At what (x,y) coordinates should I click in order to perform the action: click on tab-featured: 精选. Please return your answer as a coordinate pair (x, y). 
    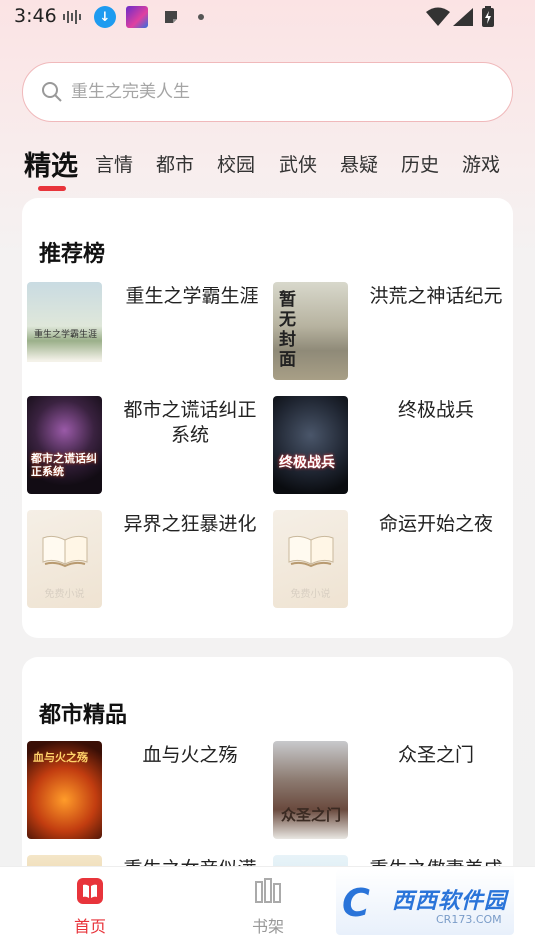
    Looking at the image, I should click on (51, 163).